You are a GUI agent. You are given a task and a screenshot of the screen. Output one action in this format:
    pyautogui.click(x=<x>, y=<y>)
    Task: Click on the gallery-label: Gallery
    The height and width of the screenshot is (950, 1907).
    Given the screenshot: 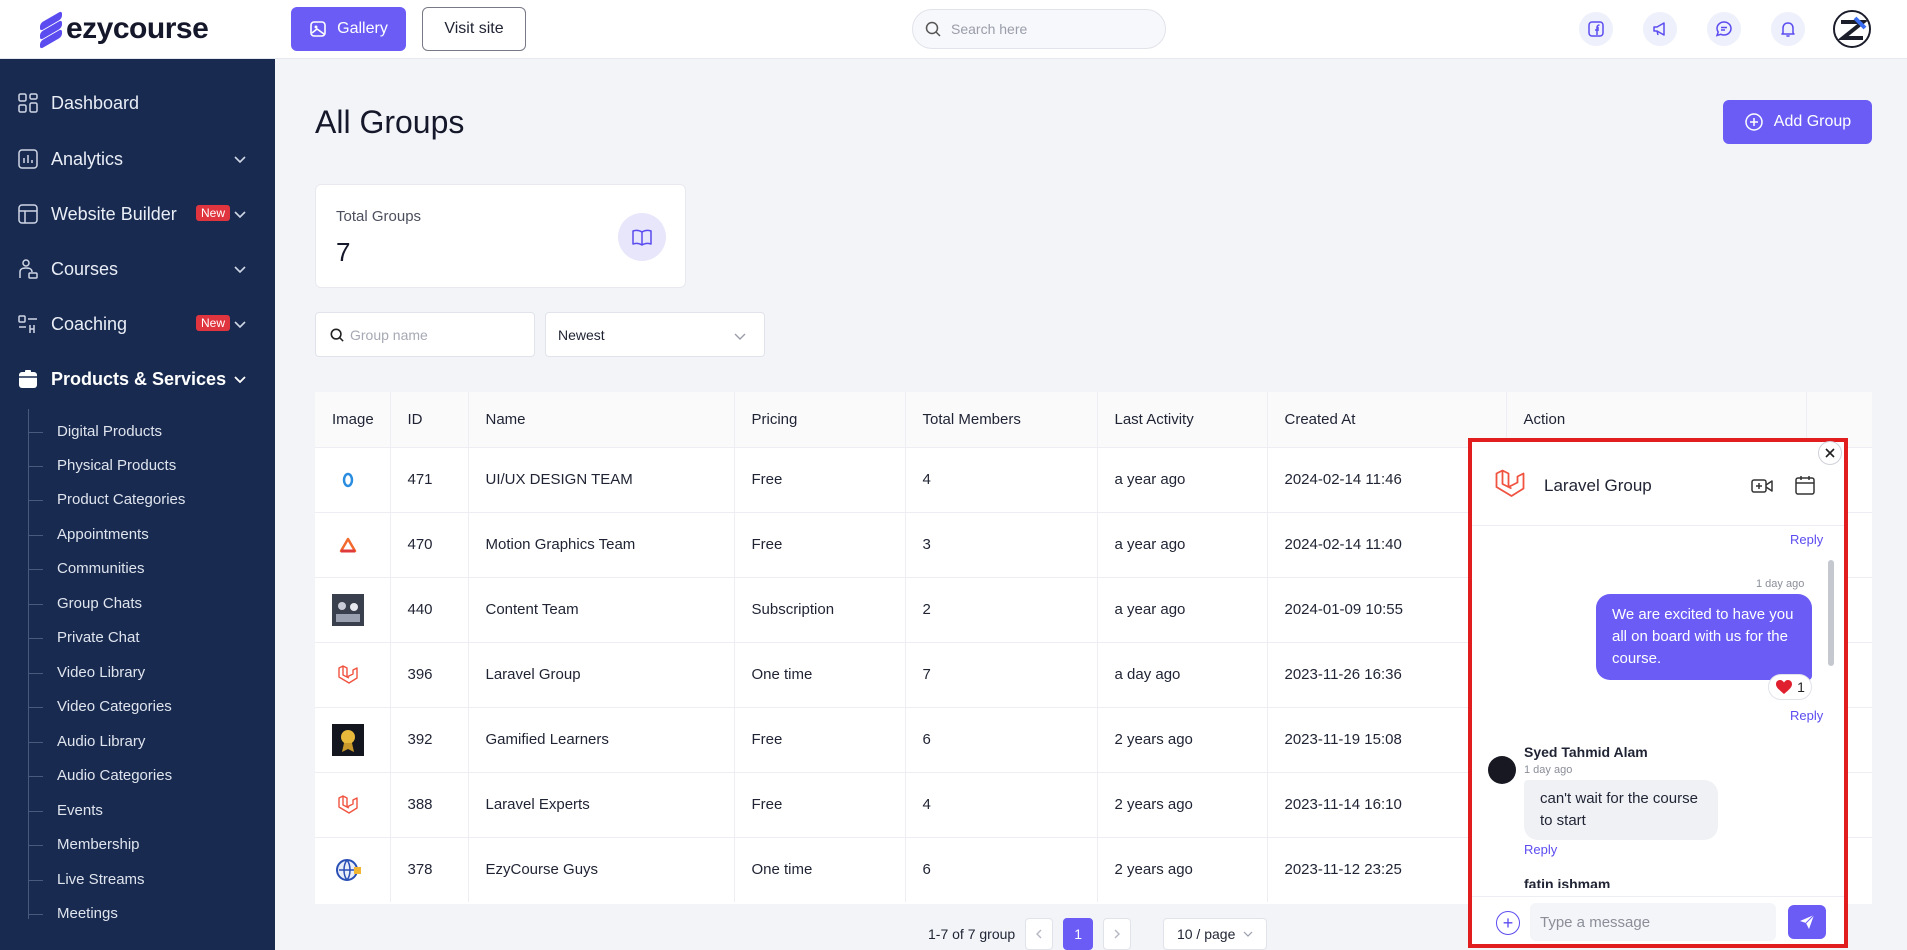 What is the action you would take?
    pyautogui.click(x=362, y=28)
    